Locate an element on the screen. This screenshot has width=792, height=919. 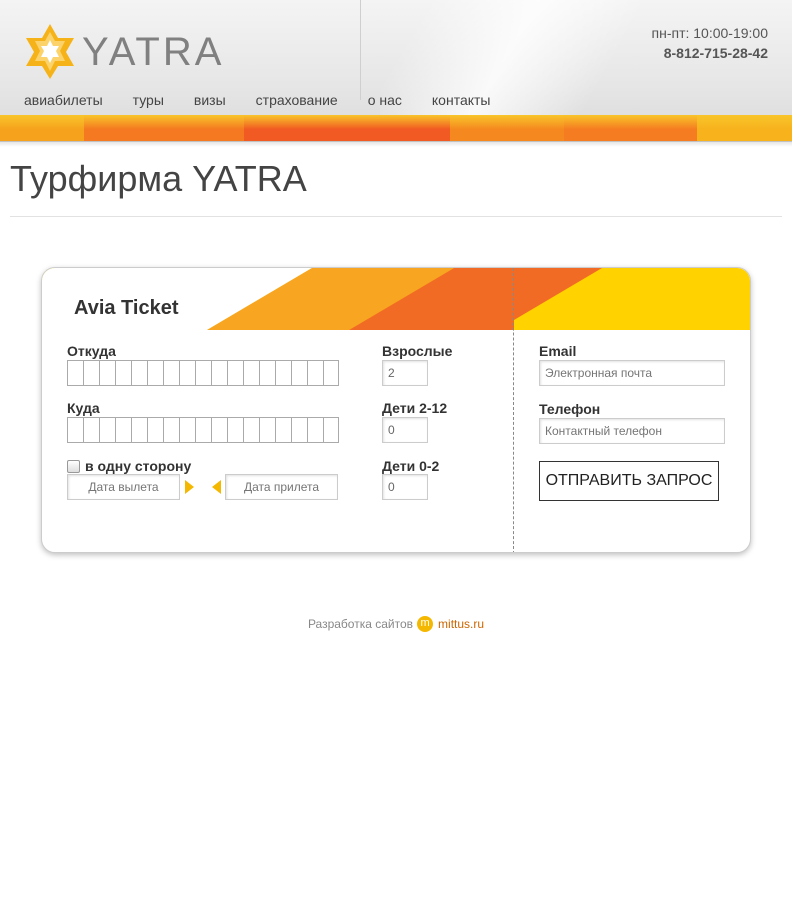
submit-request-button: ОТПРАВИТЬ ЗАПРОС is located at coordinates (629, 481).